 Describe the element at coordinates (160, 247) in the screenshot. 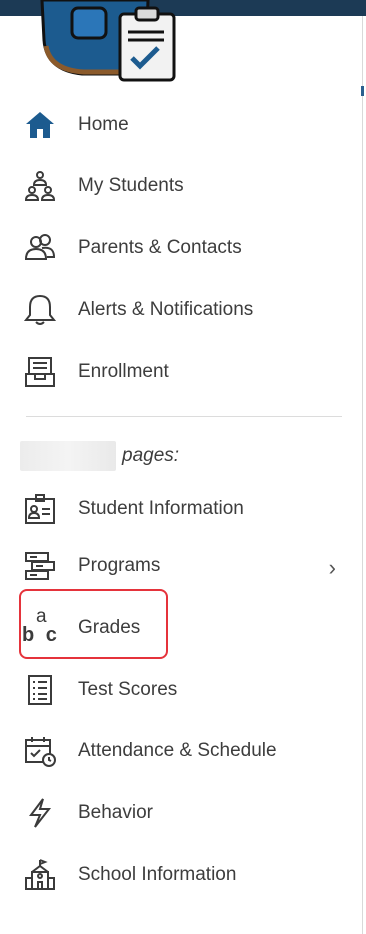

I see `sidebar-item-label: Parents & Contacts` at that location.